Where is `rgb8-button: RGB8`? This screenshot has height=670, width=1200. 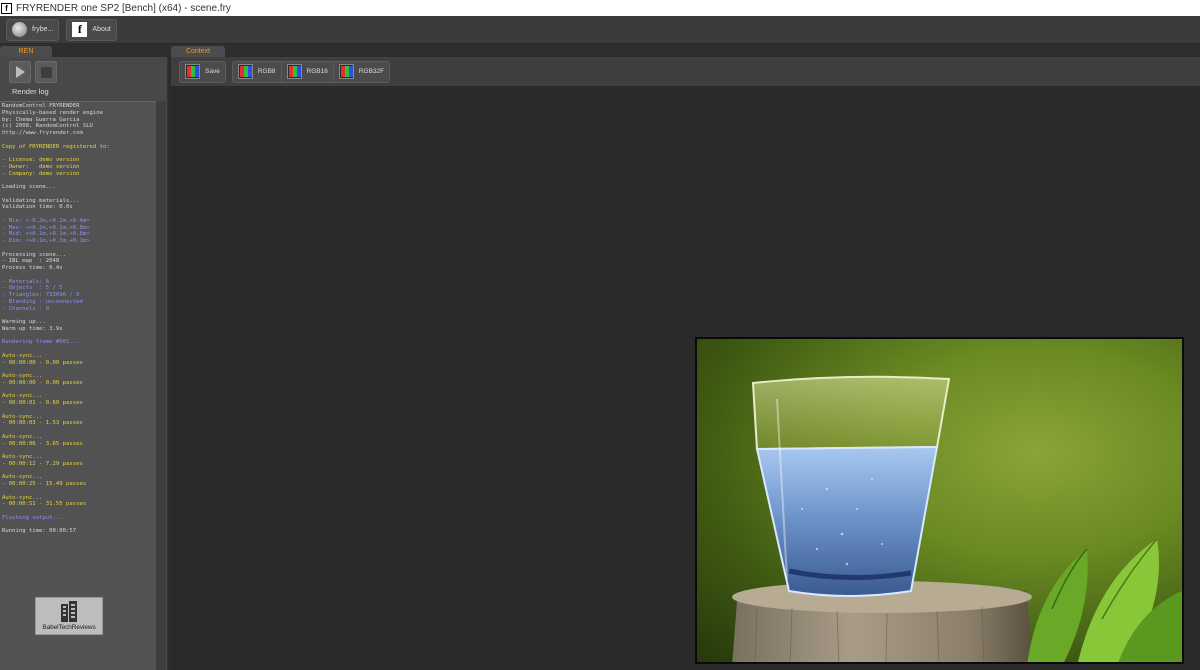
rgb8-button: RGB8 is located at coordinates (257, 71).